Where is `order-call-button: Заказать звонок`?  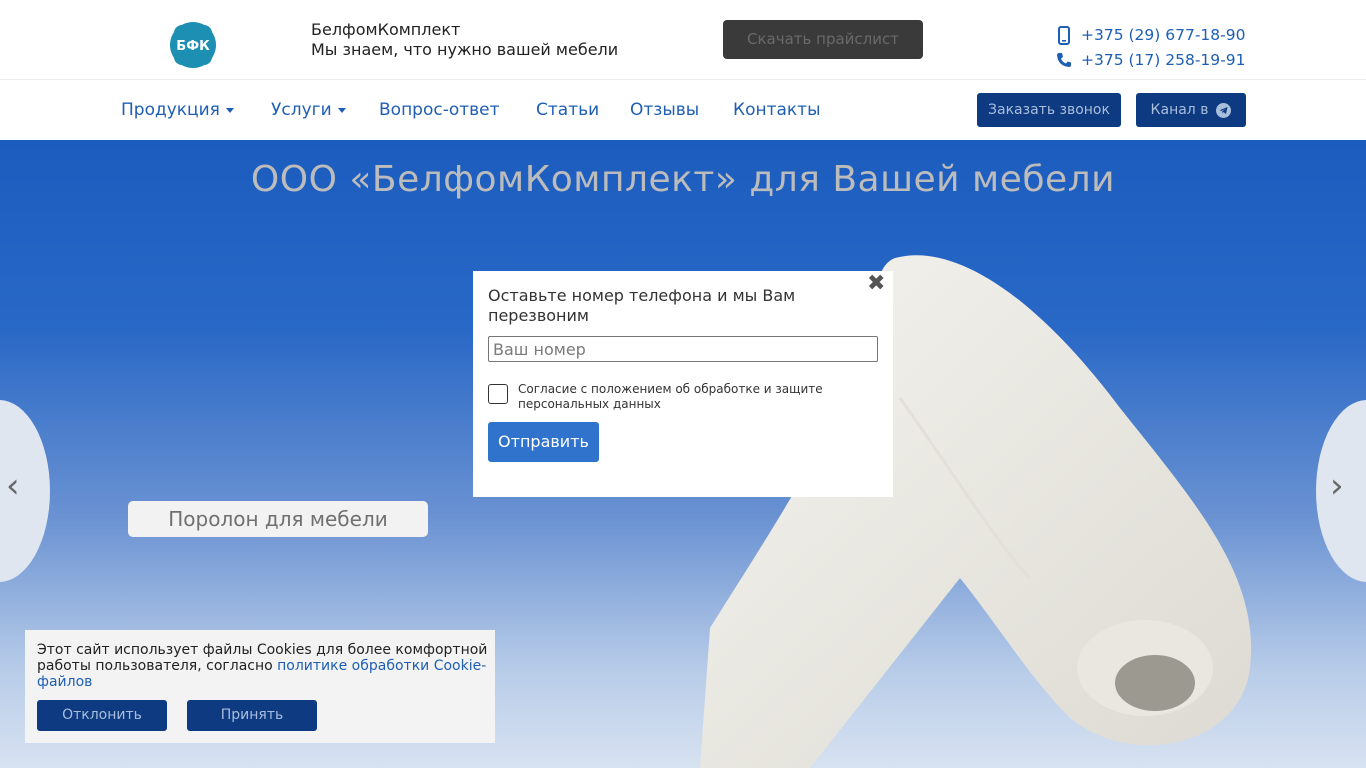
order-call-button: Заказать звонок is located at coordinates (1049, 110).